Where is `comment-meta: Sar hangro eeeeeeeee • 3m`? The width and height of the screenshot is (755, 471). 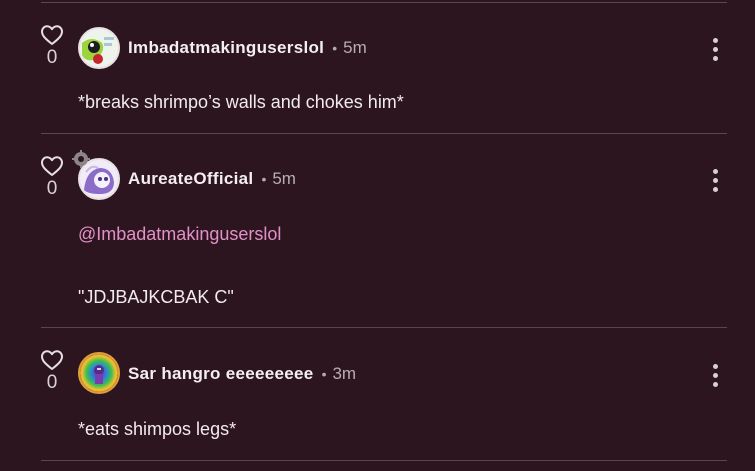 comment-meta: Sar hangro eeeeeeeee • 3m is located at coordinates (242, 374).